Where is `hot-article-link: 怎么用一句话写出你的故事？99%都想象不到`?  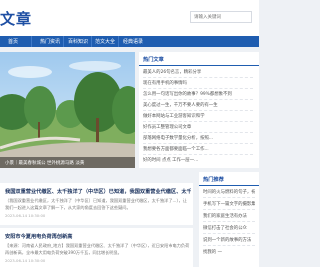 hot-article-link: 怎么用一句话写出你的故事？99%都想象不到 is located at coordinates (198, 94).